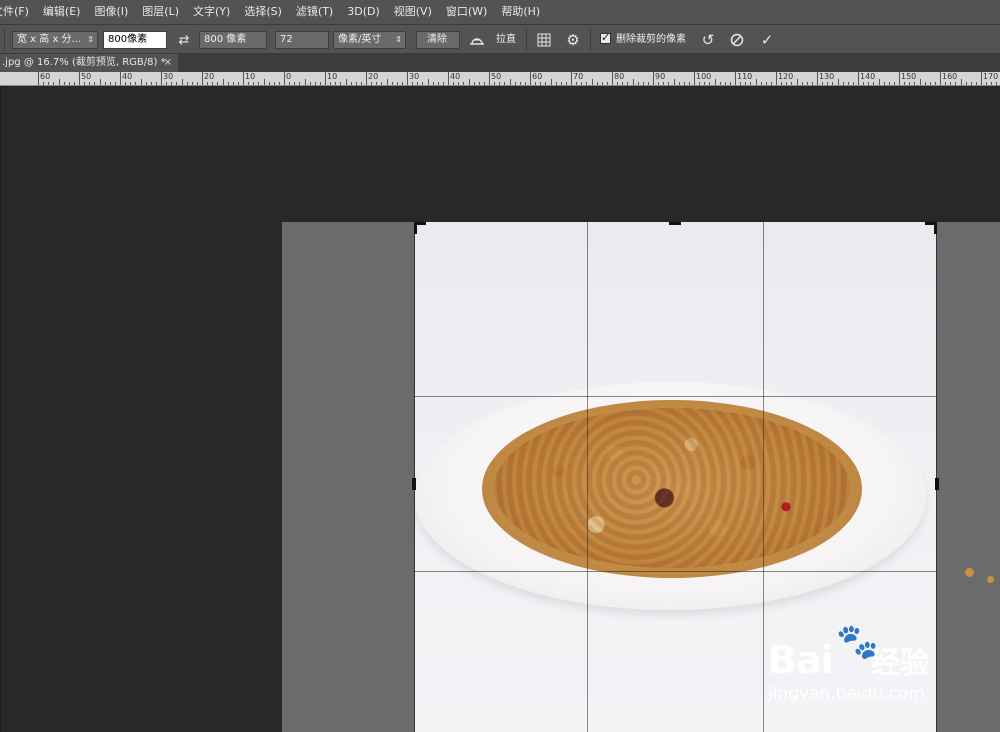 The image size is (1000, 732). Describe the element at coordinates (184, 40) in the screenshot. I see `swap-icon: ⇄` at that location.